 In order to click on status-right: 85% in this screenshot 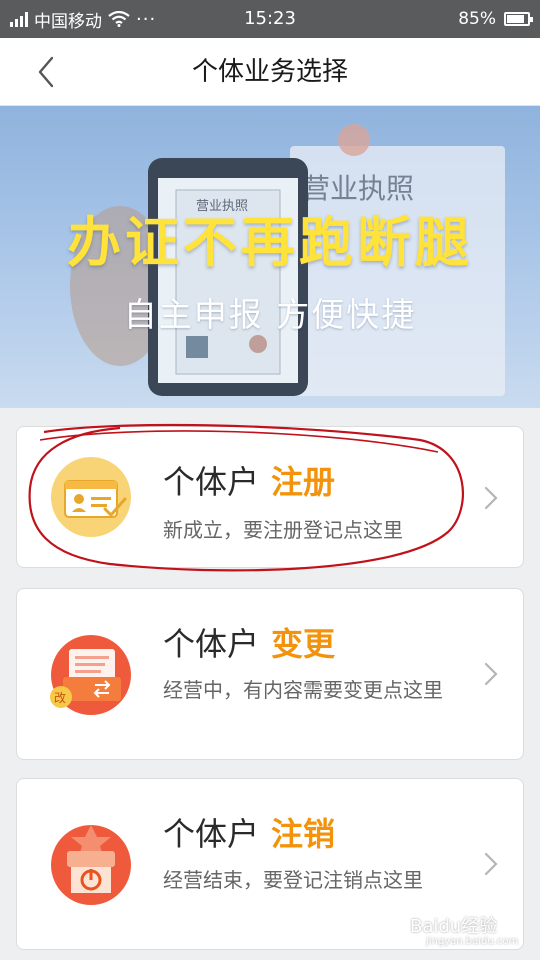, I will do `click(495, 19)`.